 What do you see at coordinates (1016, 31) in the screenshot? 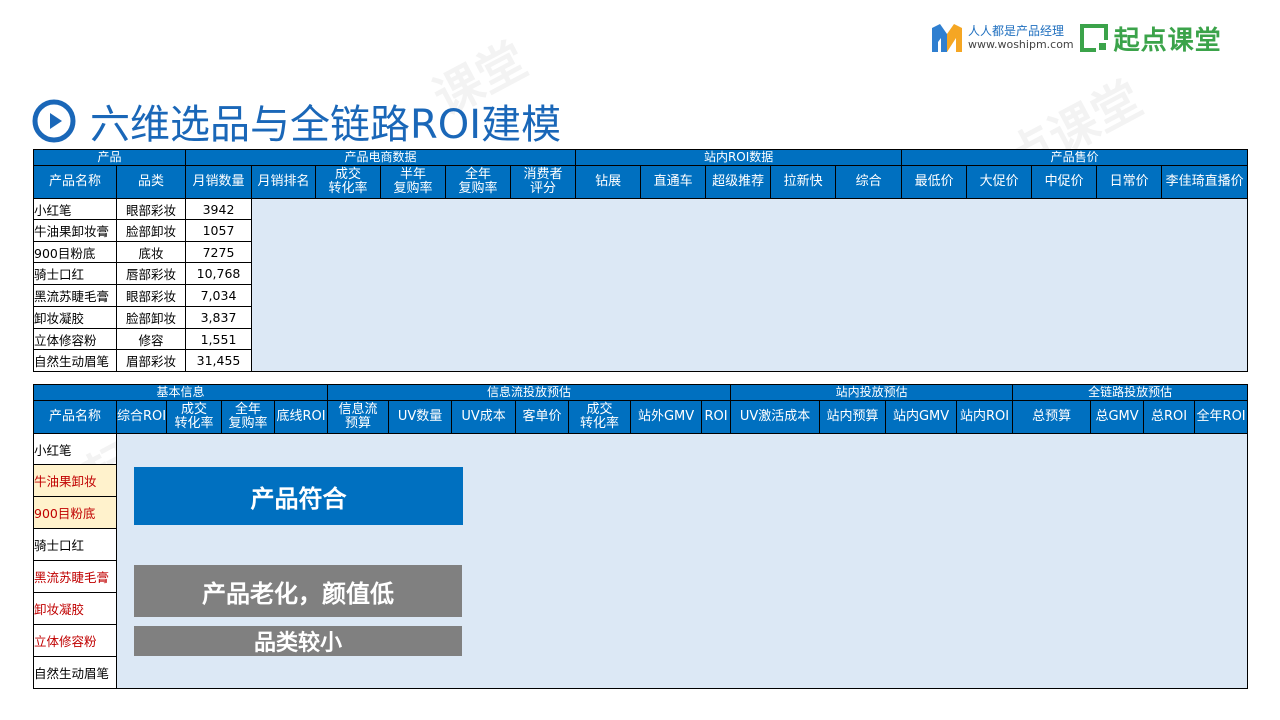
I see `woshipm-name: 人人都是产品经理` at bounding box center [1016, 31].